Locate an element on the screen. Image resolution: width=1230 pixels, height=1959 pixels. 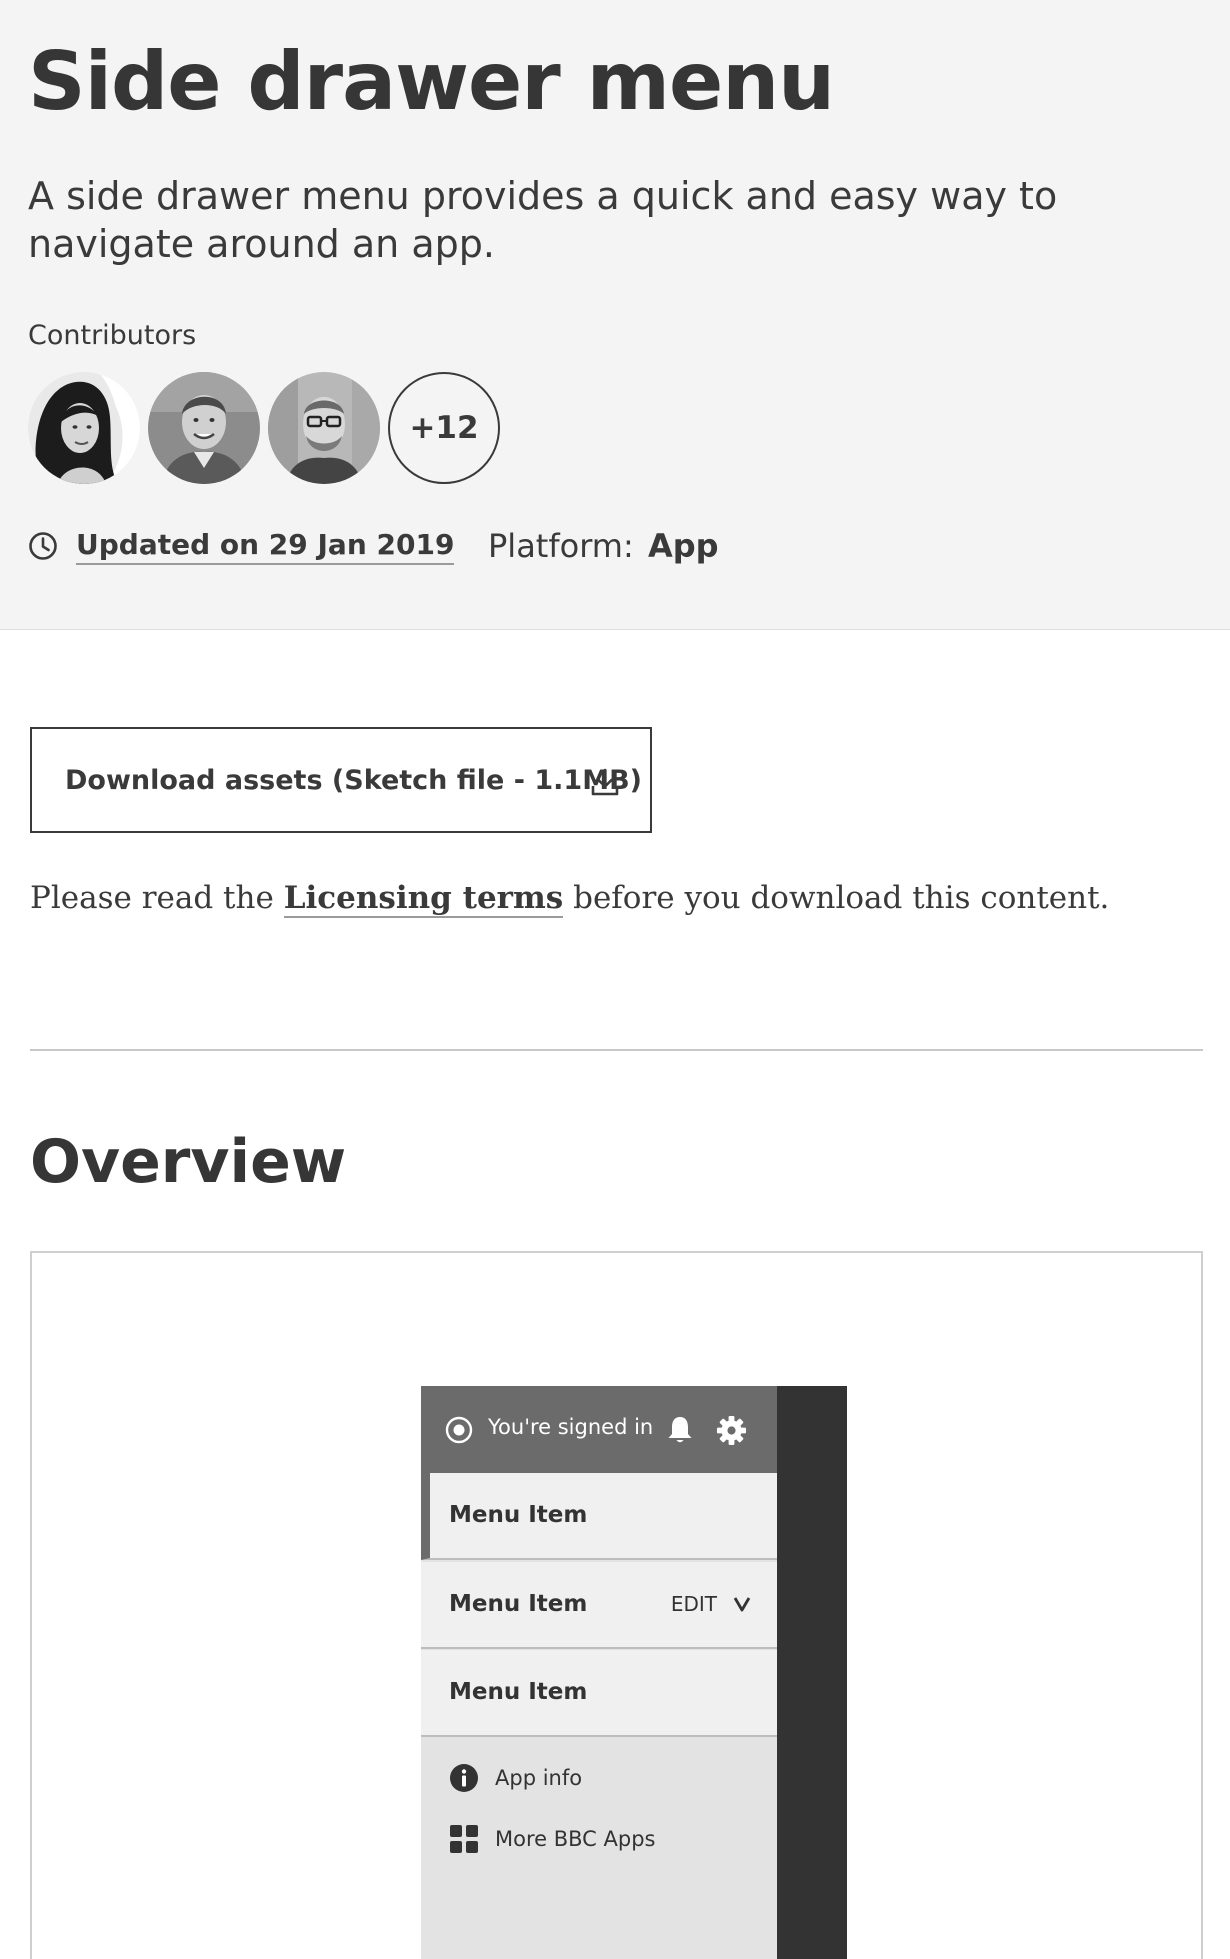
platform-value: App is located at coordinates (683, 546).